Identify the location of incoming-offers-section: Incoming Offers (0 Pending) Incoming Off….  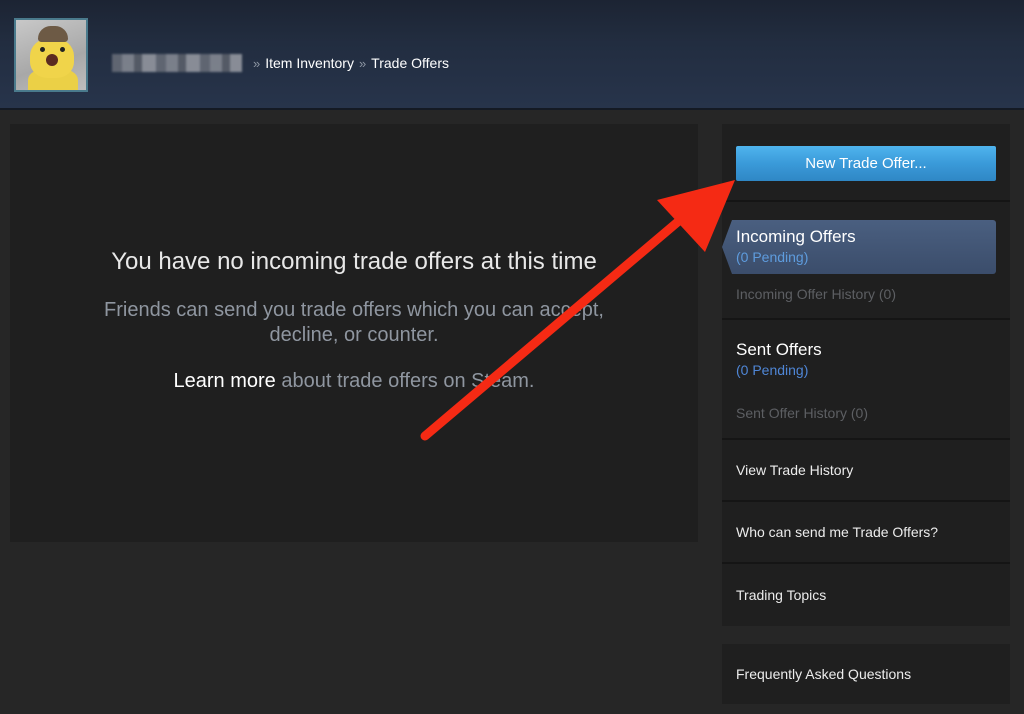
(866, 261).